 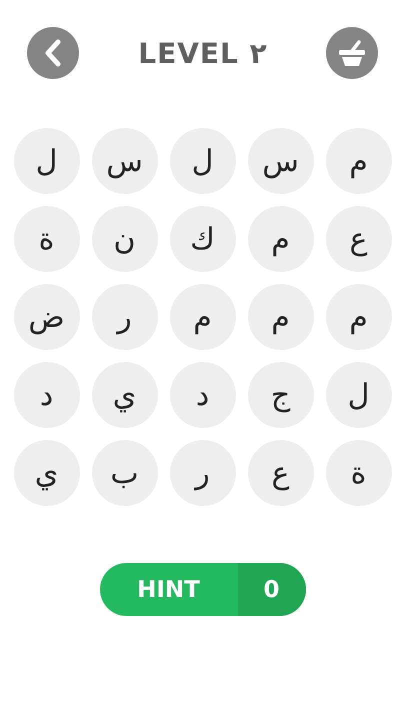 What do you see at coordinates (125, 239) in the screenshot?
I see `letter-tile: ن` at bounding box center [125, 239].